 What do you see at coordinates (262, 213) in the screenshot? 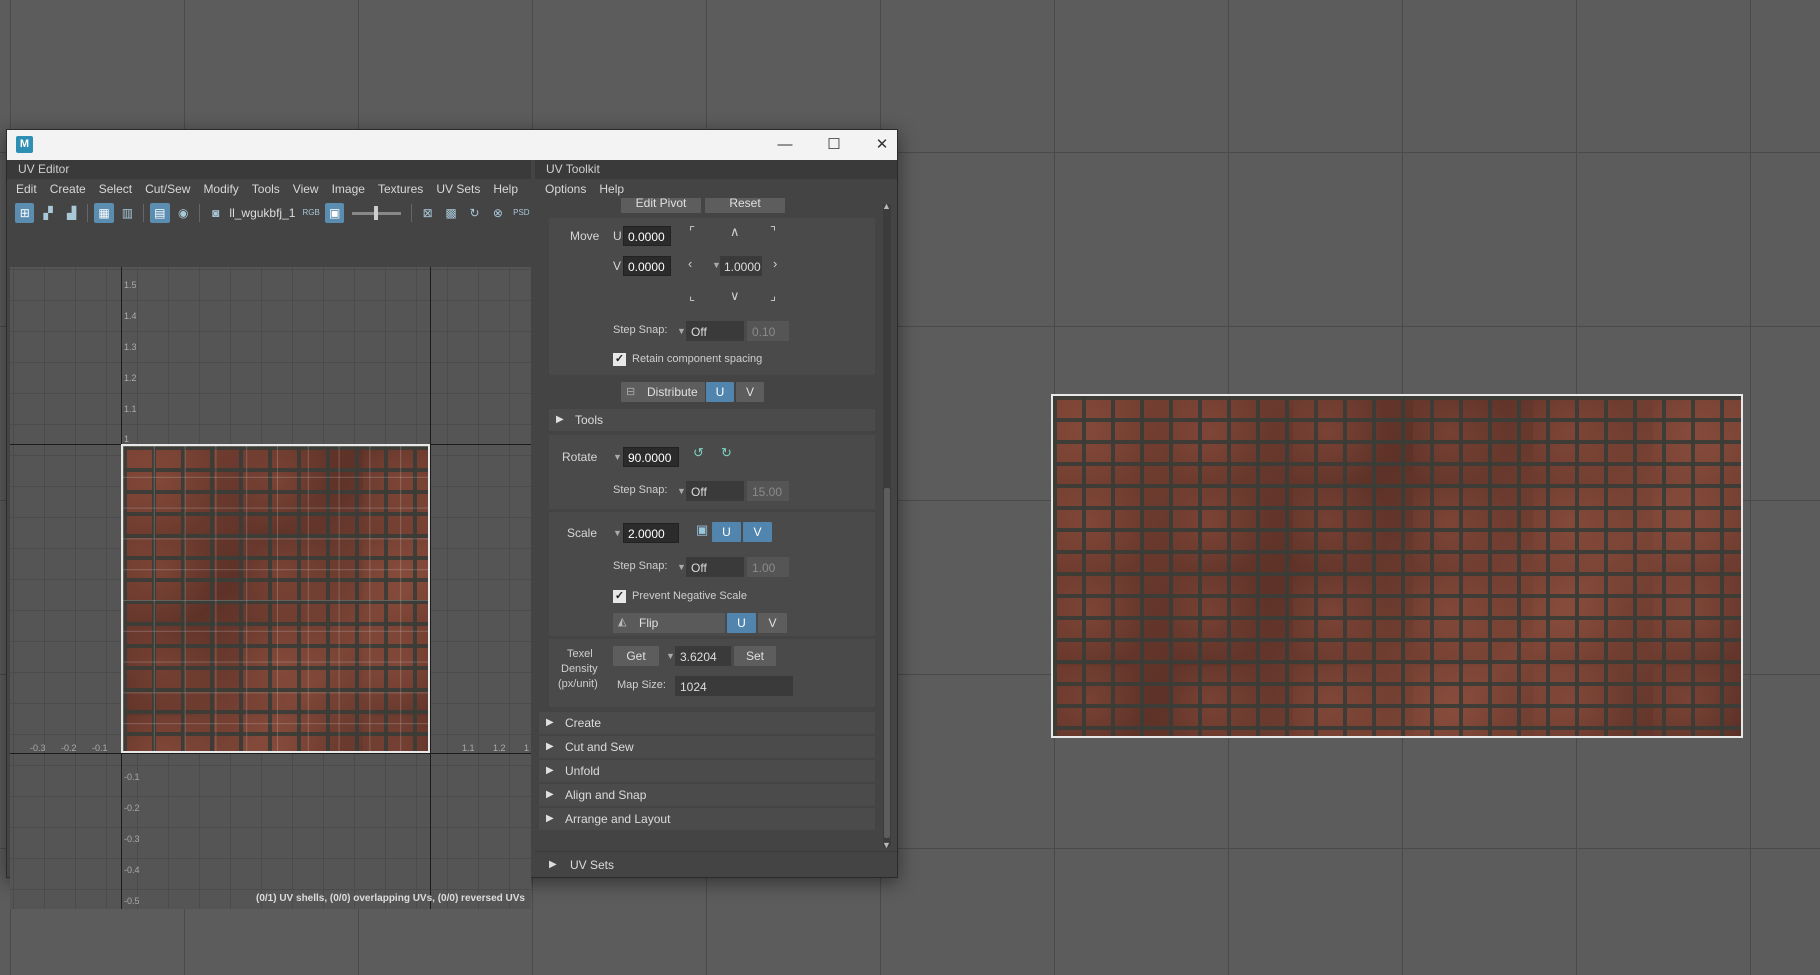
I see `image-name-label: ll_wgukbfj_1` at bounding box center [262, 213].